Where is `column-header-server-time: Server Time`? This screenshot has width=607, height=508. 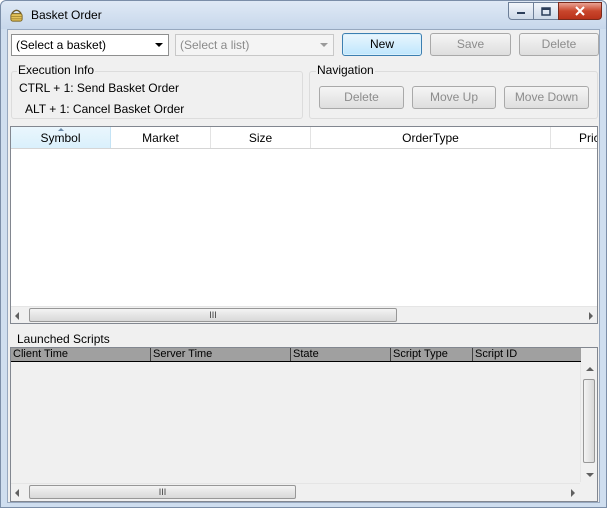
column-header-server-time: Server Time is located at coordinates (221, 354).